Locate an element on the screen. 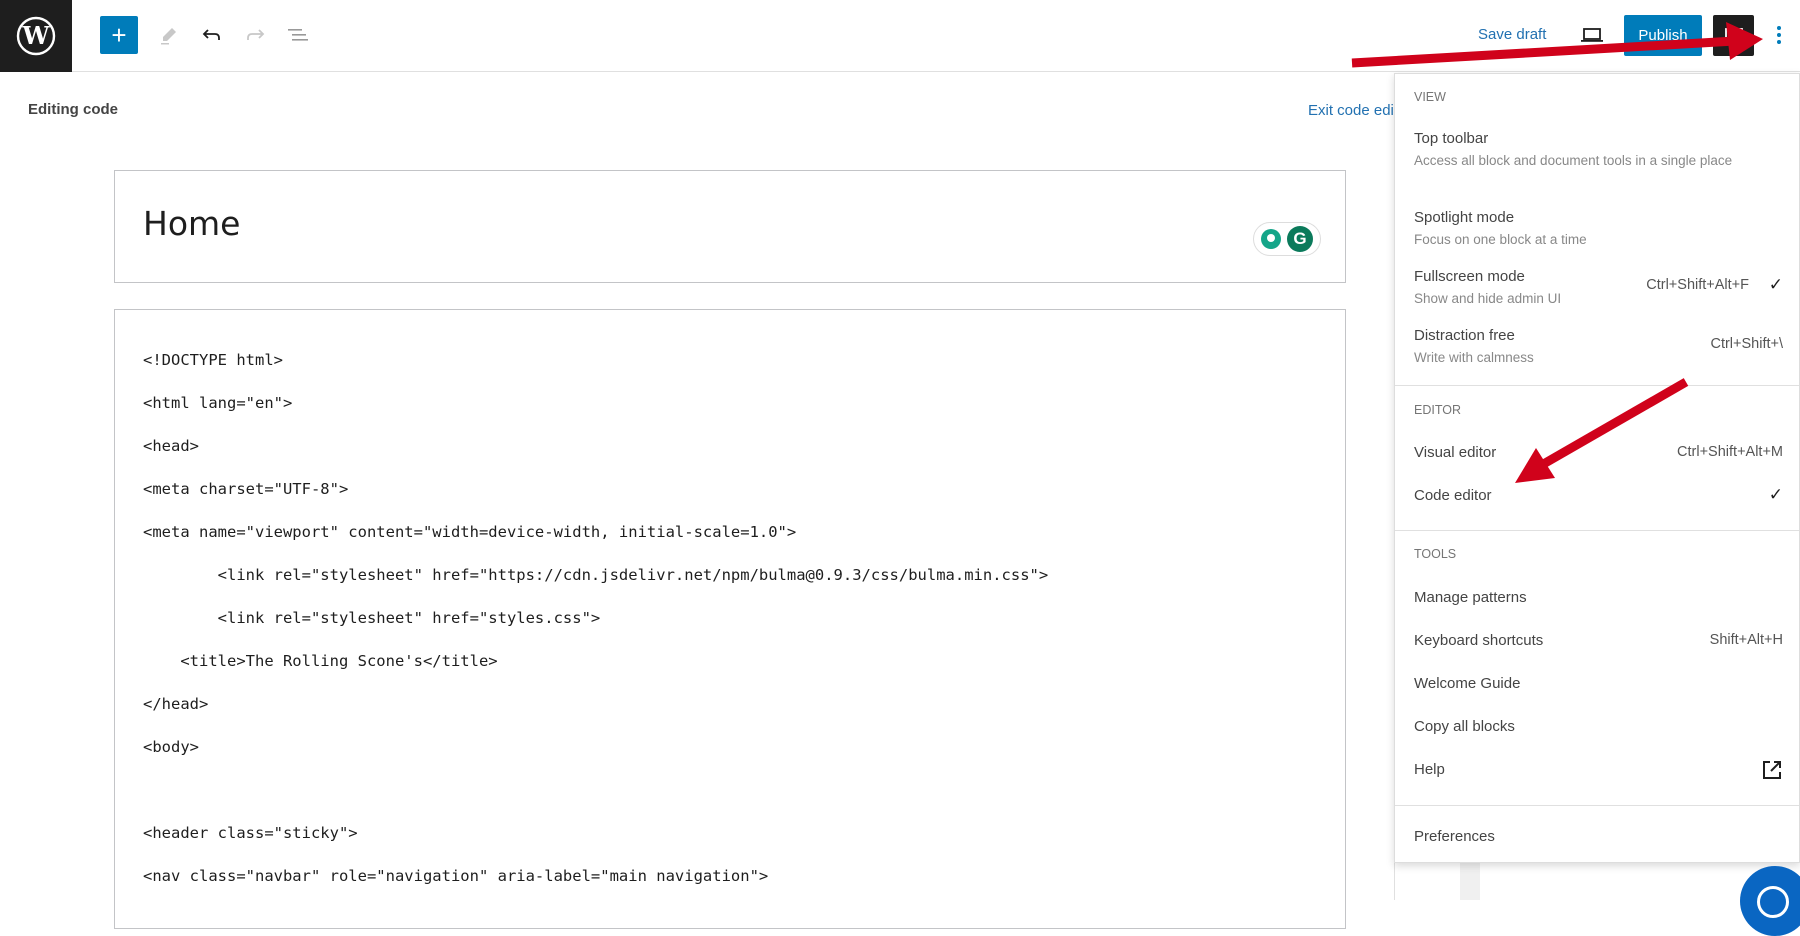  editor-top-bar: W + Save draft Publish is located at coordinates (900, 36).